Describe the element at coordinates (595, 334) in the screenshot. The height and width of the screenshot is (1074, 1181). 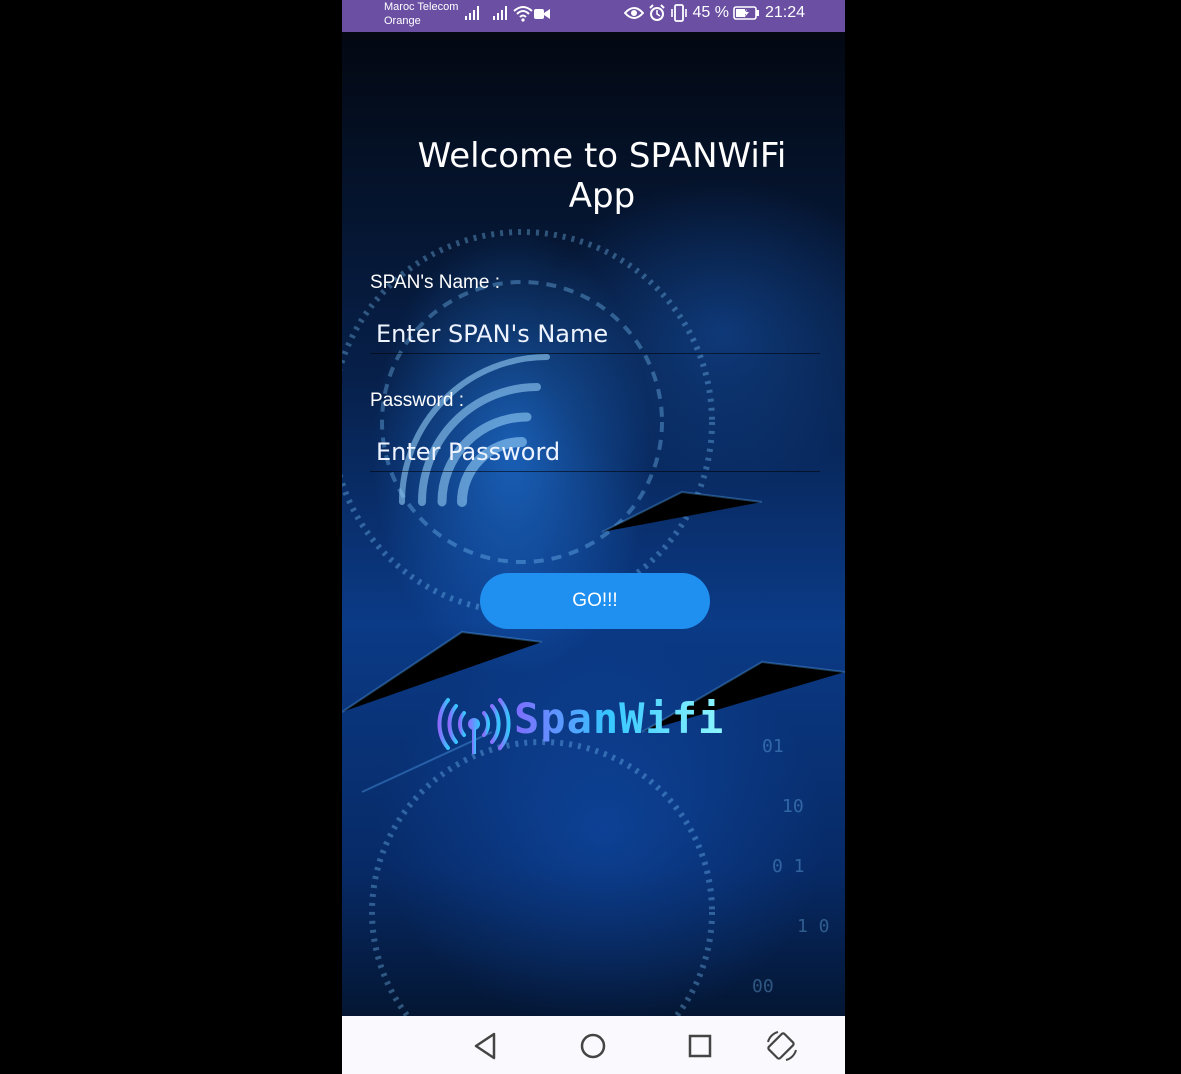
I see `span-name-input` at that location.